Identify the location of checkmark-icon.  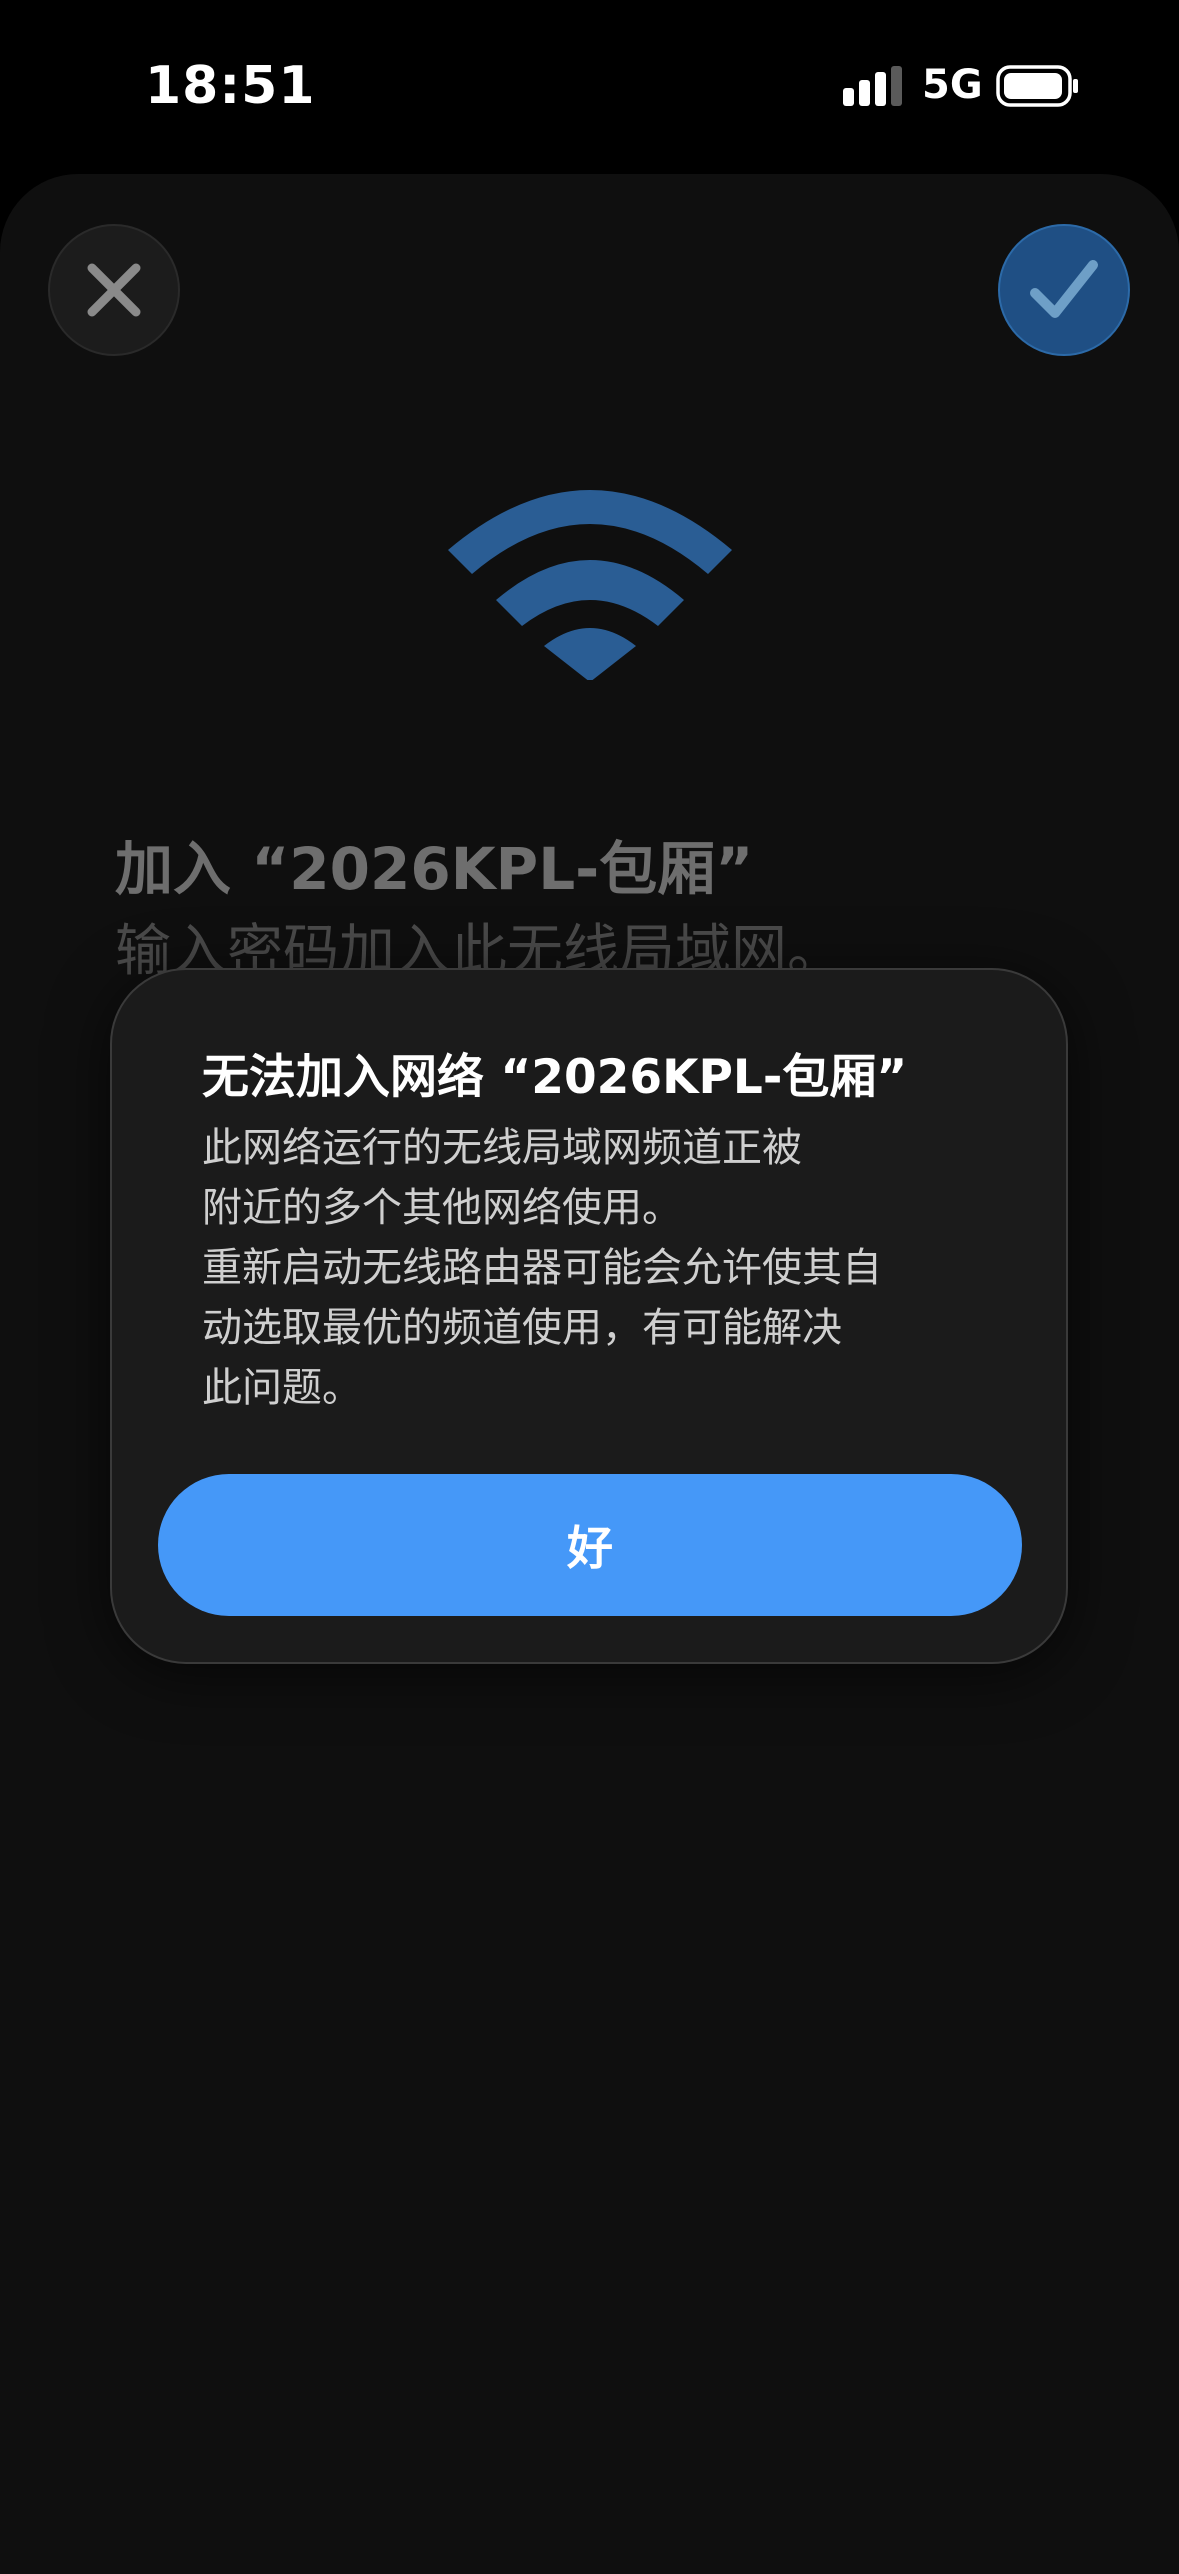
(1064, 289).